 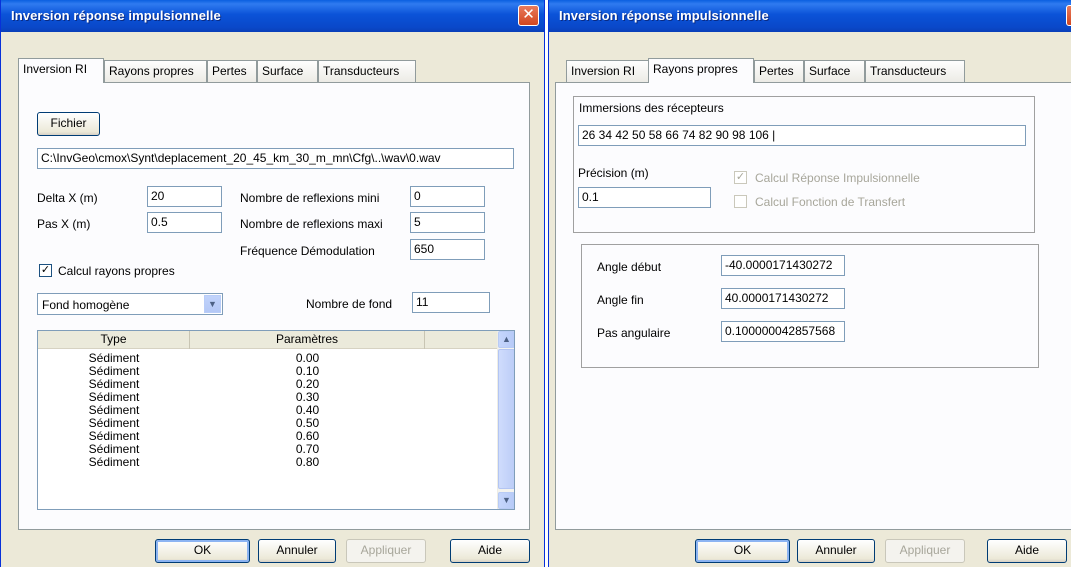 I want to click on refl-mini-field: 0, so click(x=447, y=196).